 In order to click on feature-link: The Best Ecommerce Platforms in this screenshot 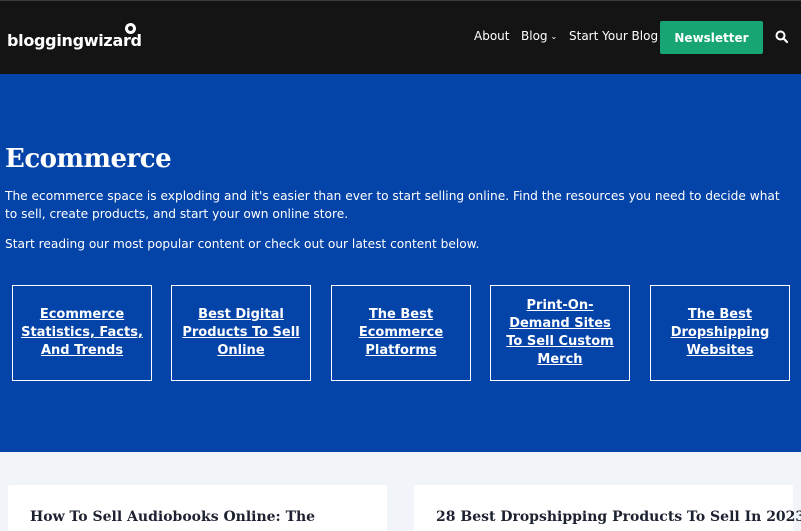, I will do `click(401, 333)`.